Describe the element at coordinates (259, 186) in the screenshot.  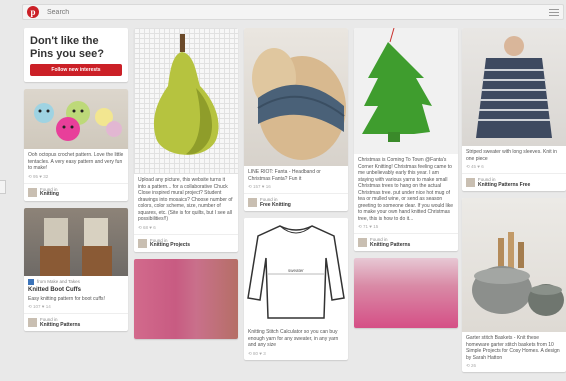
I see `pin-stats: ⟲ 157 ♥ 16` at that location.